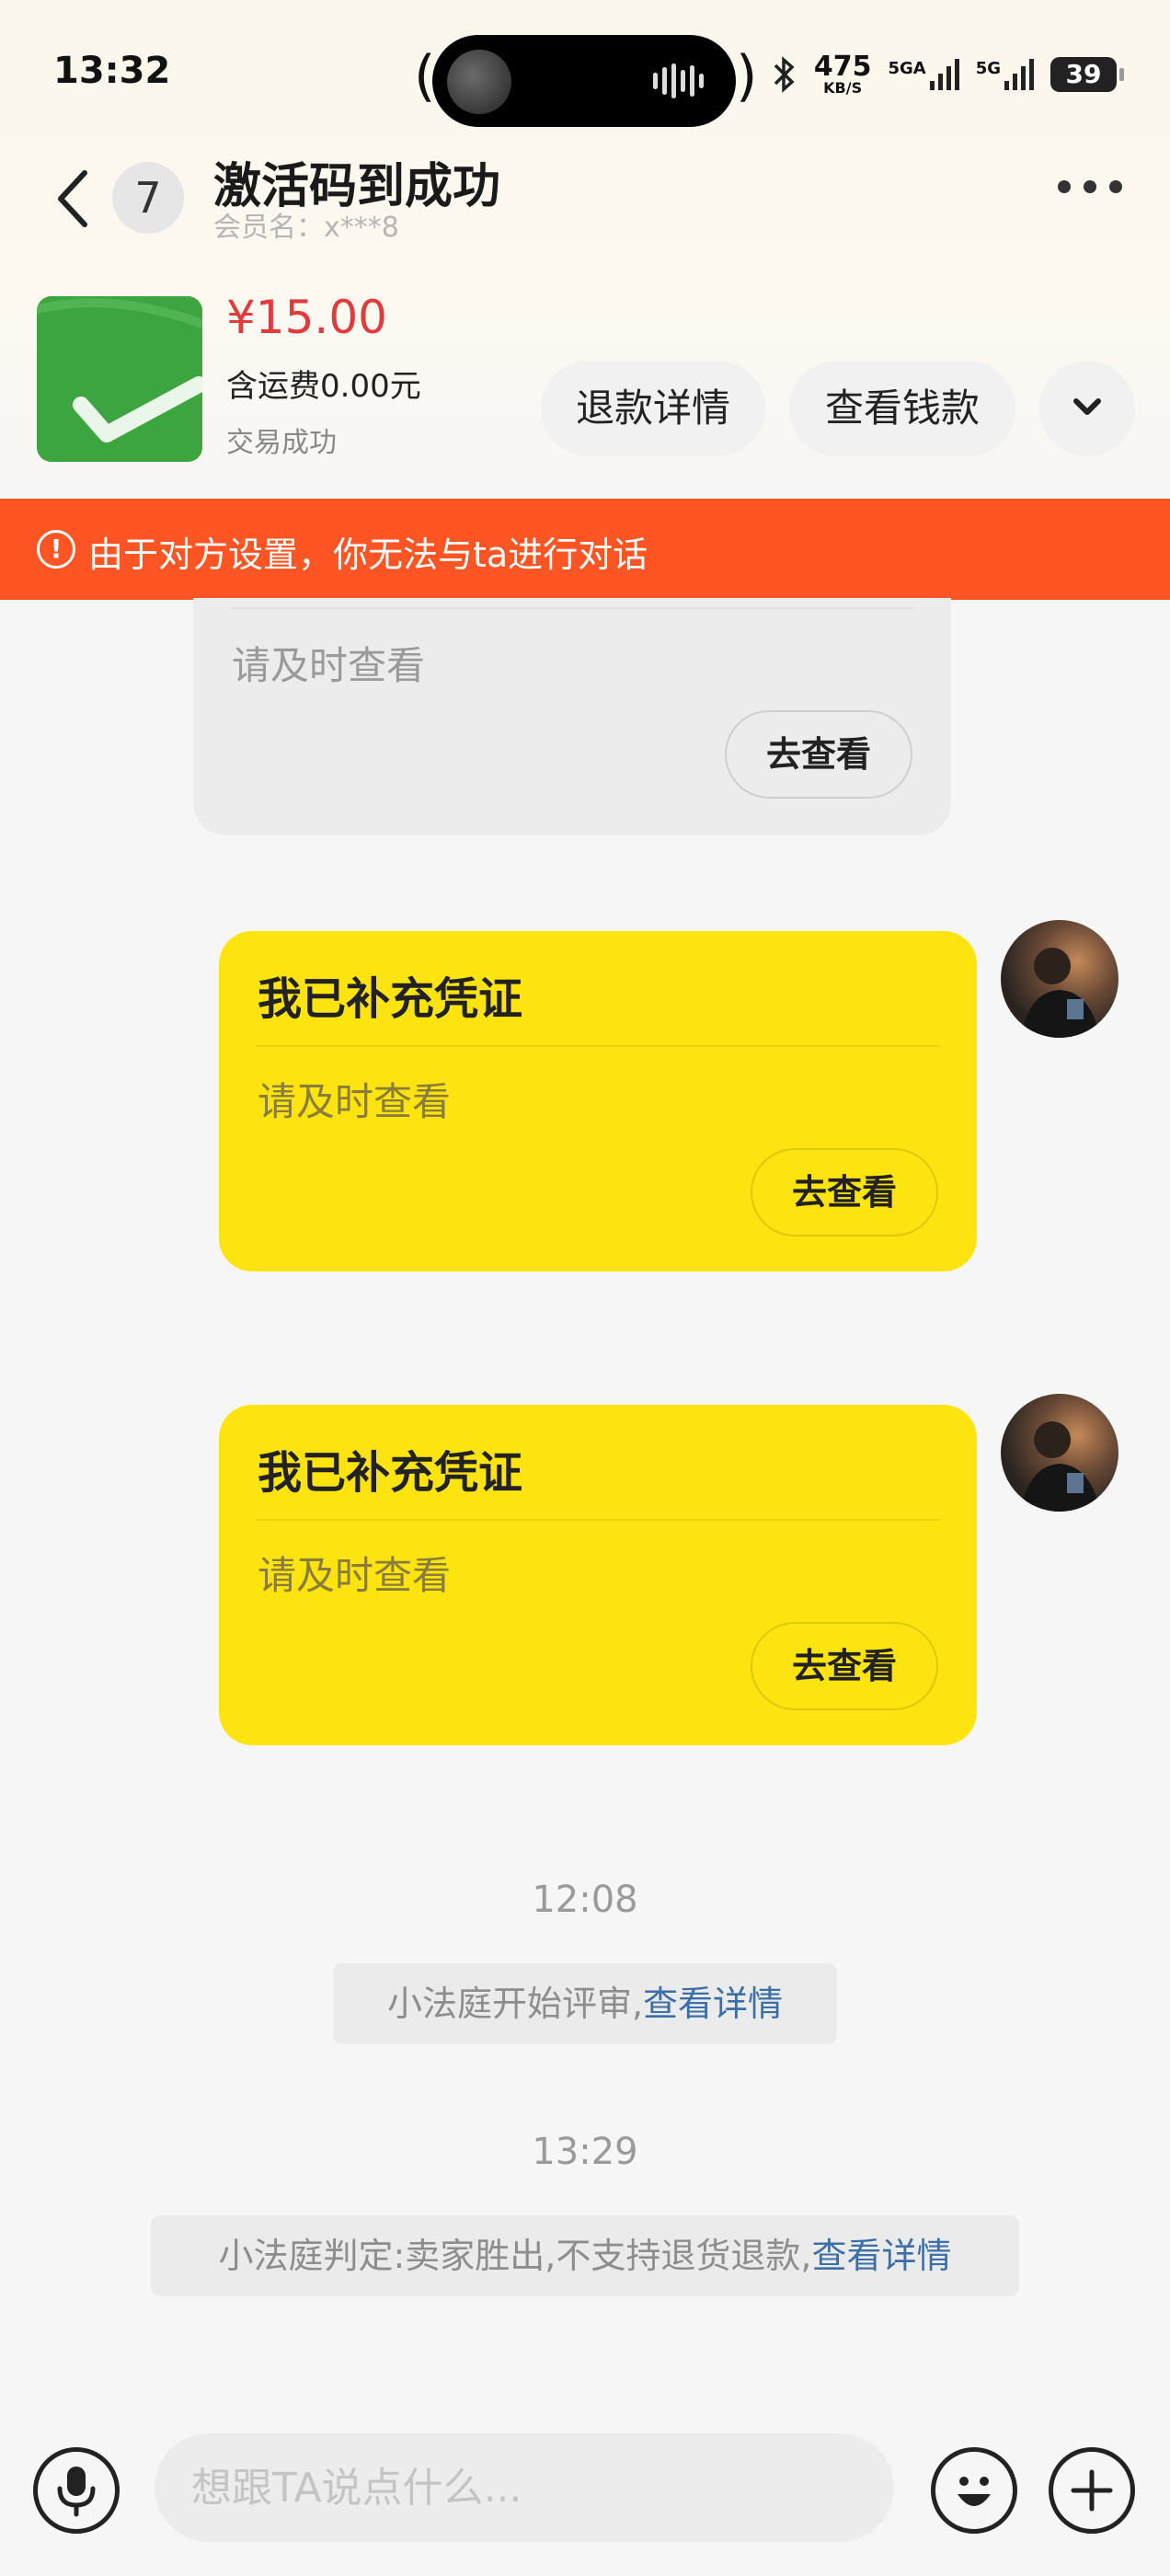 This screenshot has width=1170, height=2576. Describe the element at coordinates (902, 408) in the screenshot. I see `view-money-button: 查看钱款` at that location.